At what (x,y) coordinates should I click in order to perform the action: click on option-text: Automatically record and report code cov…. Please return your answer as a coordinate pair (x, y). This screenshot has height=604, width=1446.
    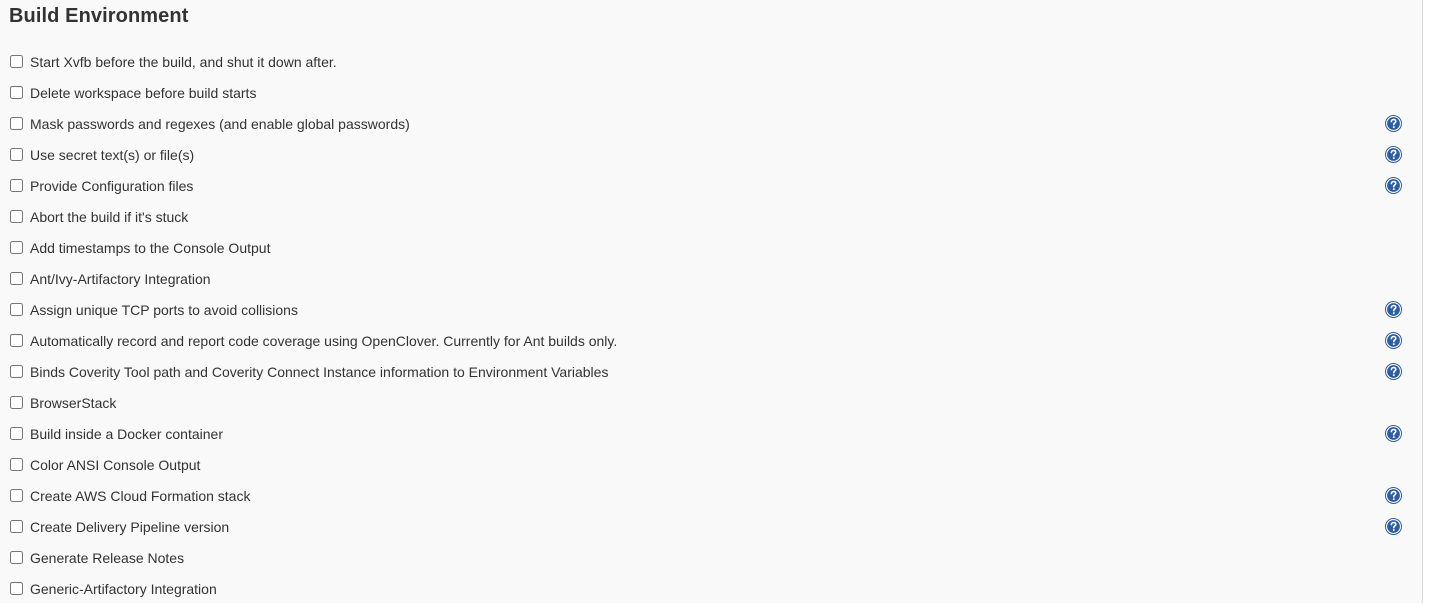
    Looking at the image, I should click on (324, 341).